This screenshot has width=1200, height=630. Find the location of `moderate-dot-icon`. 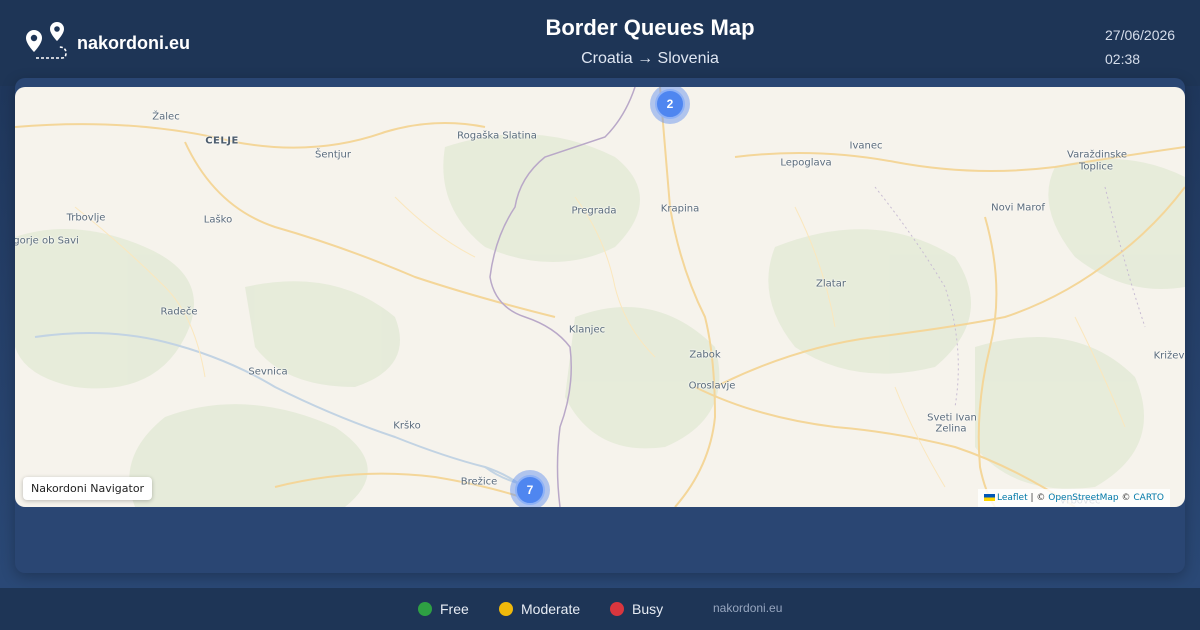

moderate-dot-icon is located at coordinates (506, 609).